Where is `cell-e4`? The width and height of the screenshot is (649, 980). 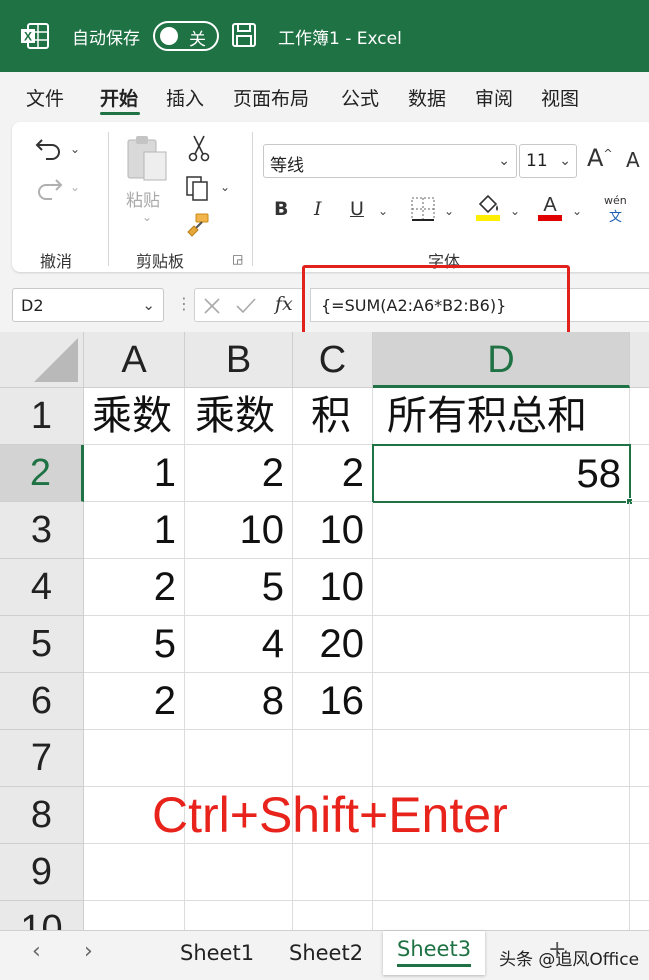 cell-e4 is located at coordinates (639, 587).